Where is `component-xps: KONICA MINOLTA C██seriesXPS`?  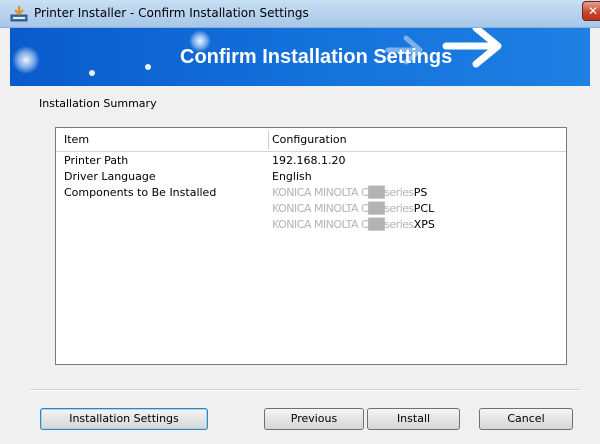
component-xps: KONICA MINOLTA C██seriesXPS is located at coordinates (353, 224).